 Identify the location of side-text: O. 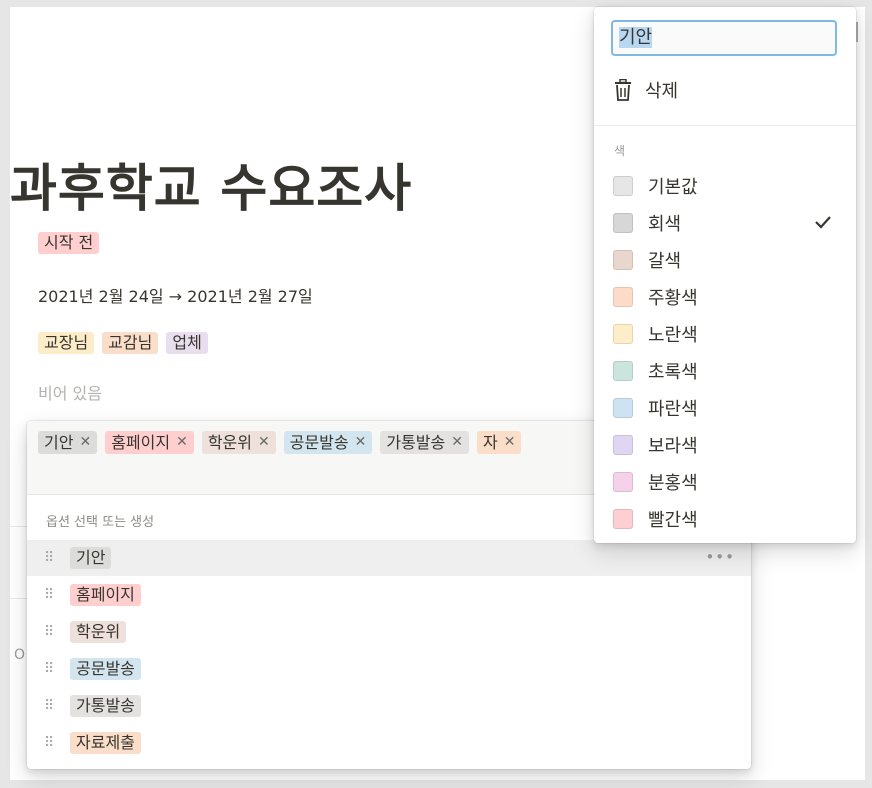
(20, 655).